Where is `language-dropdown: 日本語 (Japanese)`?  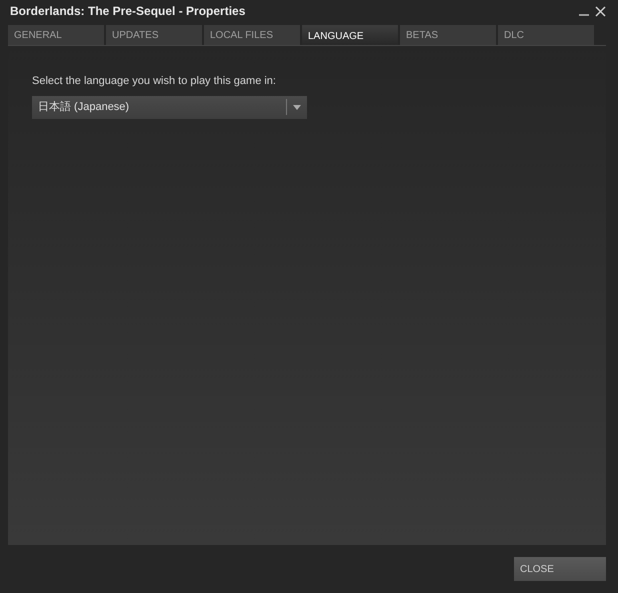
language-dropdown: 日本語 (Japanese) is located at coordinates (169, 107).